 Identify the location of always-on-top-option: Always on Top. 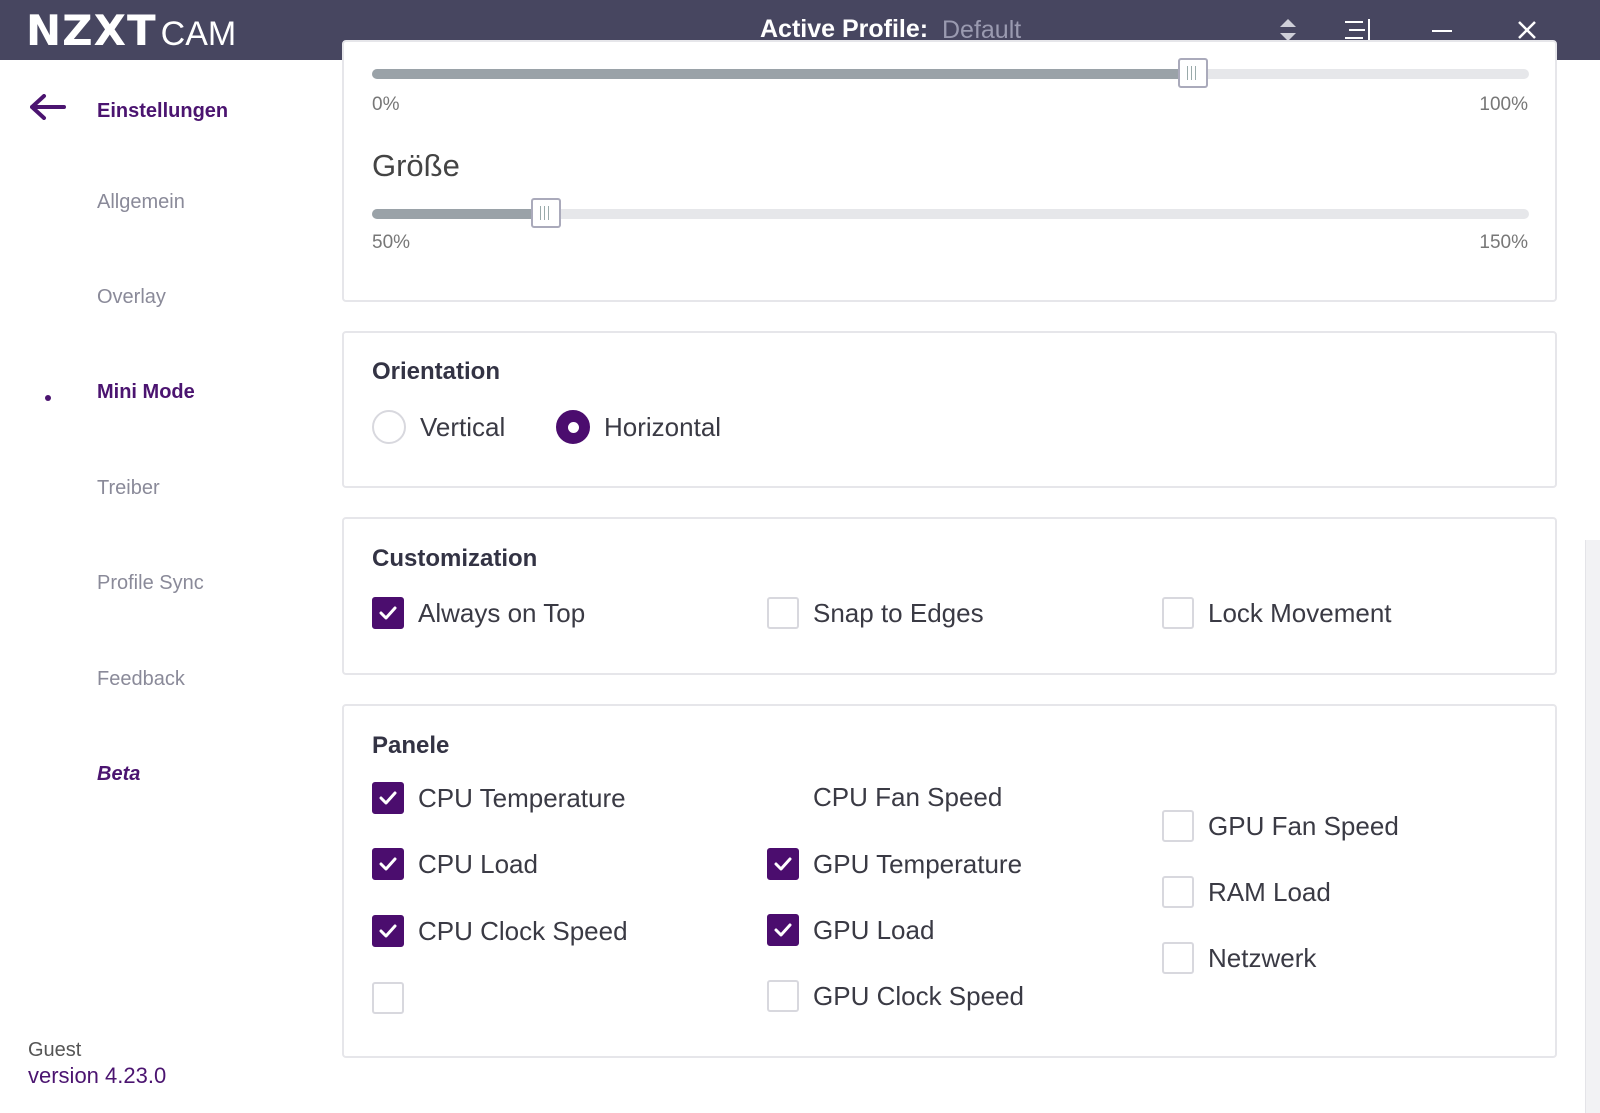
(478, 613).